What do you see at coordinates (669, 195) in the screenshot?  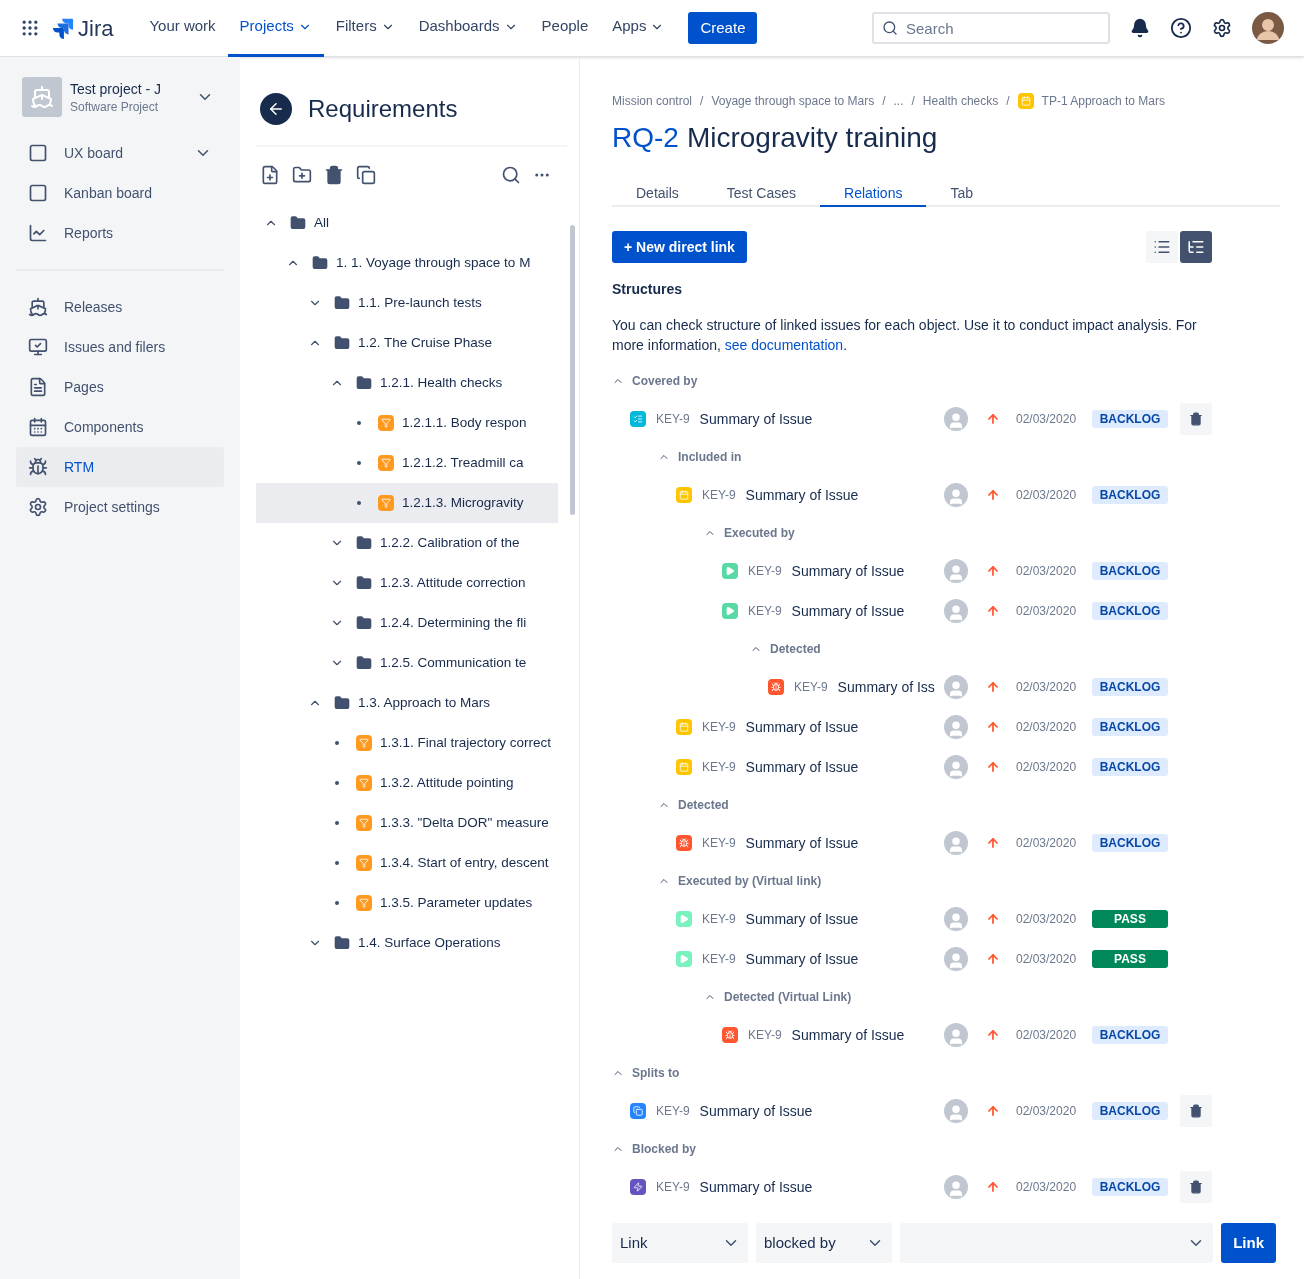 I see `tab: Details` at bounding box center [669, 195].